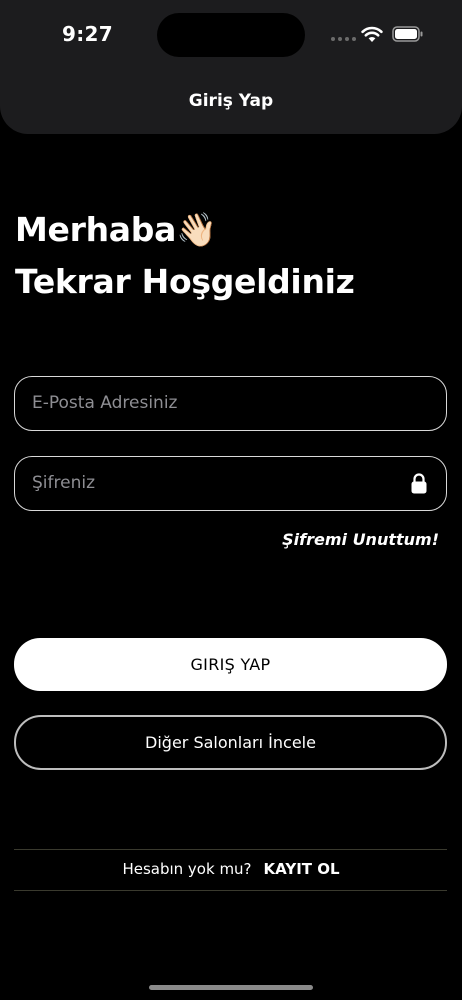  I want to click on email-field, so click(230, 403).